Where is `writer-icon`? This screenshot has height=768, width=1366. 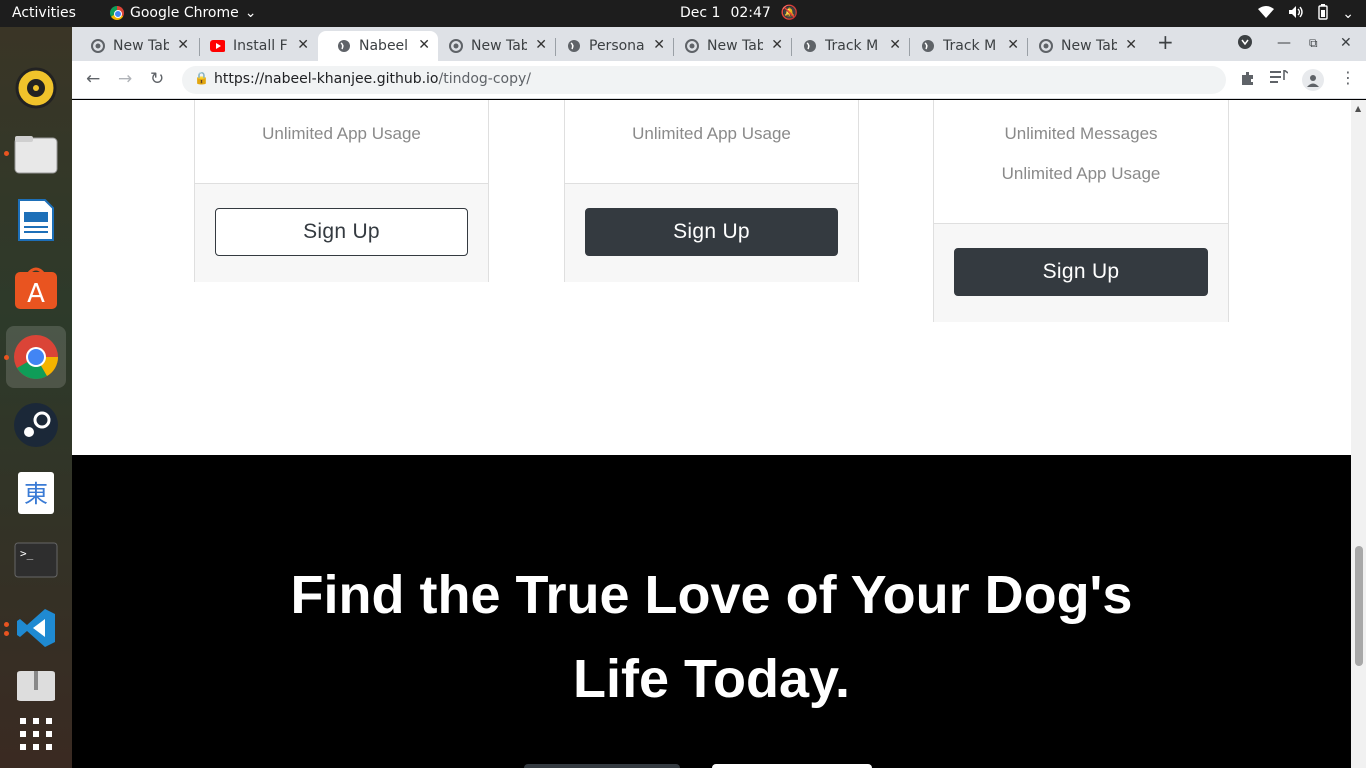
writer-icon is located at coordinates (36, 220).